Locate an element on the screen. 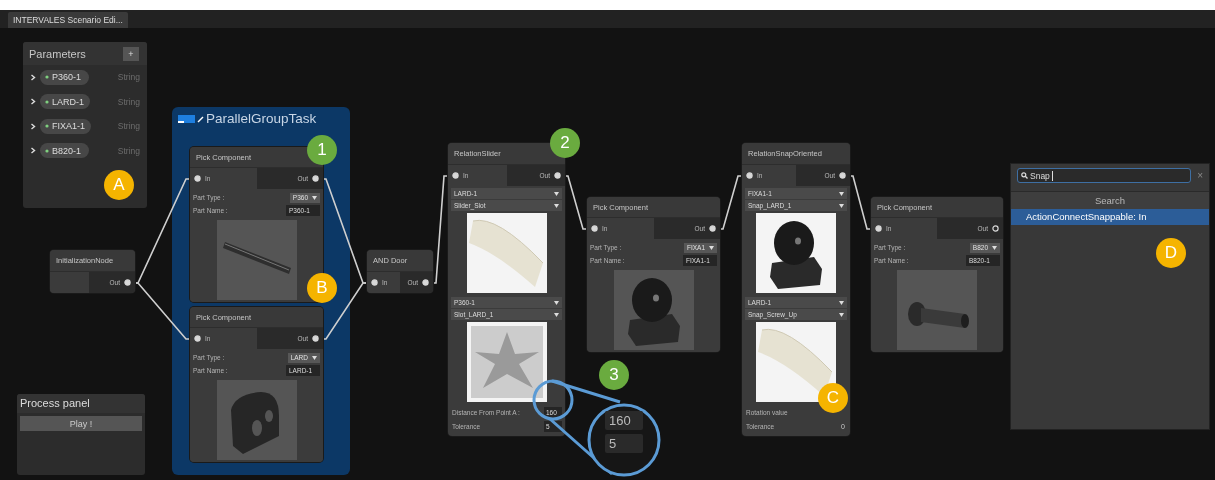  group-title: ParallelGroupTask is located at coordinates (261, 118).